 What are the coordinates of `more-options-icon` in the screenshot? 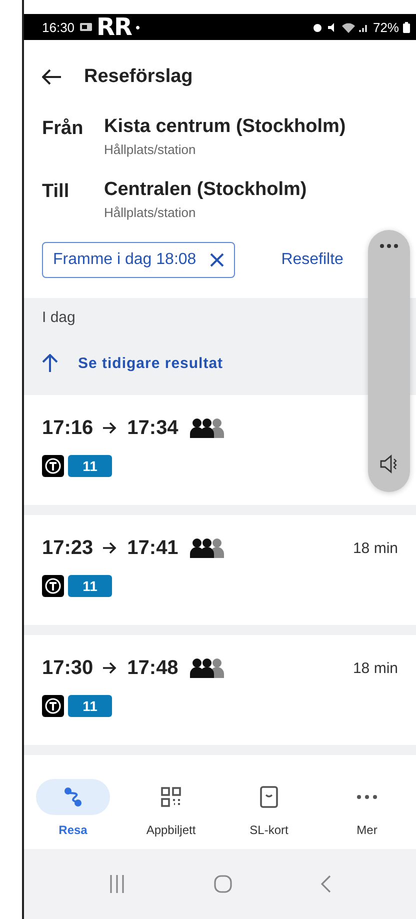 It's located at (389, 246).